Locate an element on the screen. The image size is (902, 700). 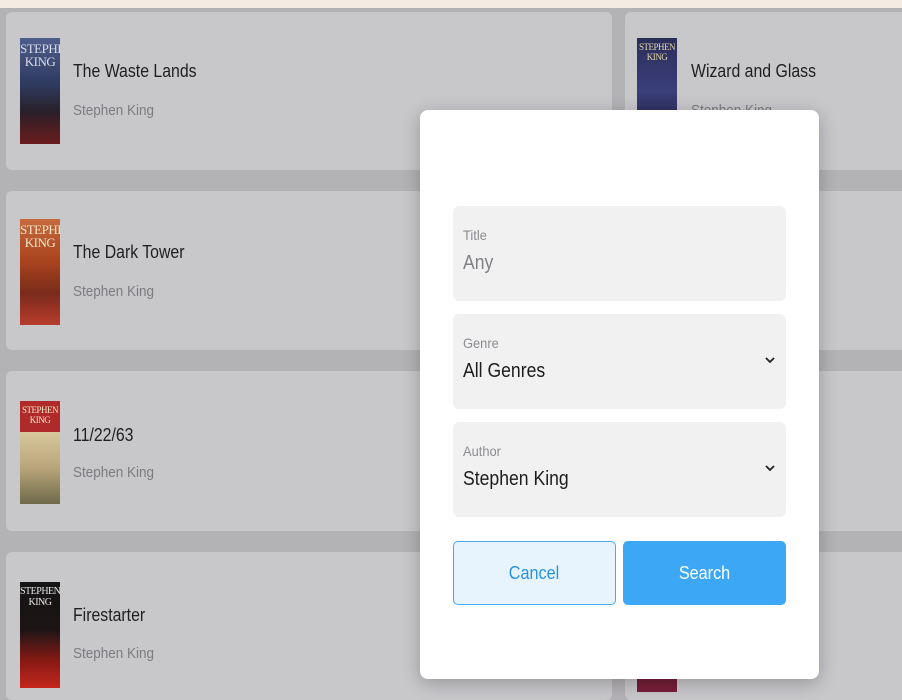
genre-select: Genre All Genres is located at coordinates (619, 361).